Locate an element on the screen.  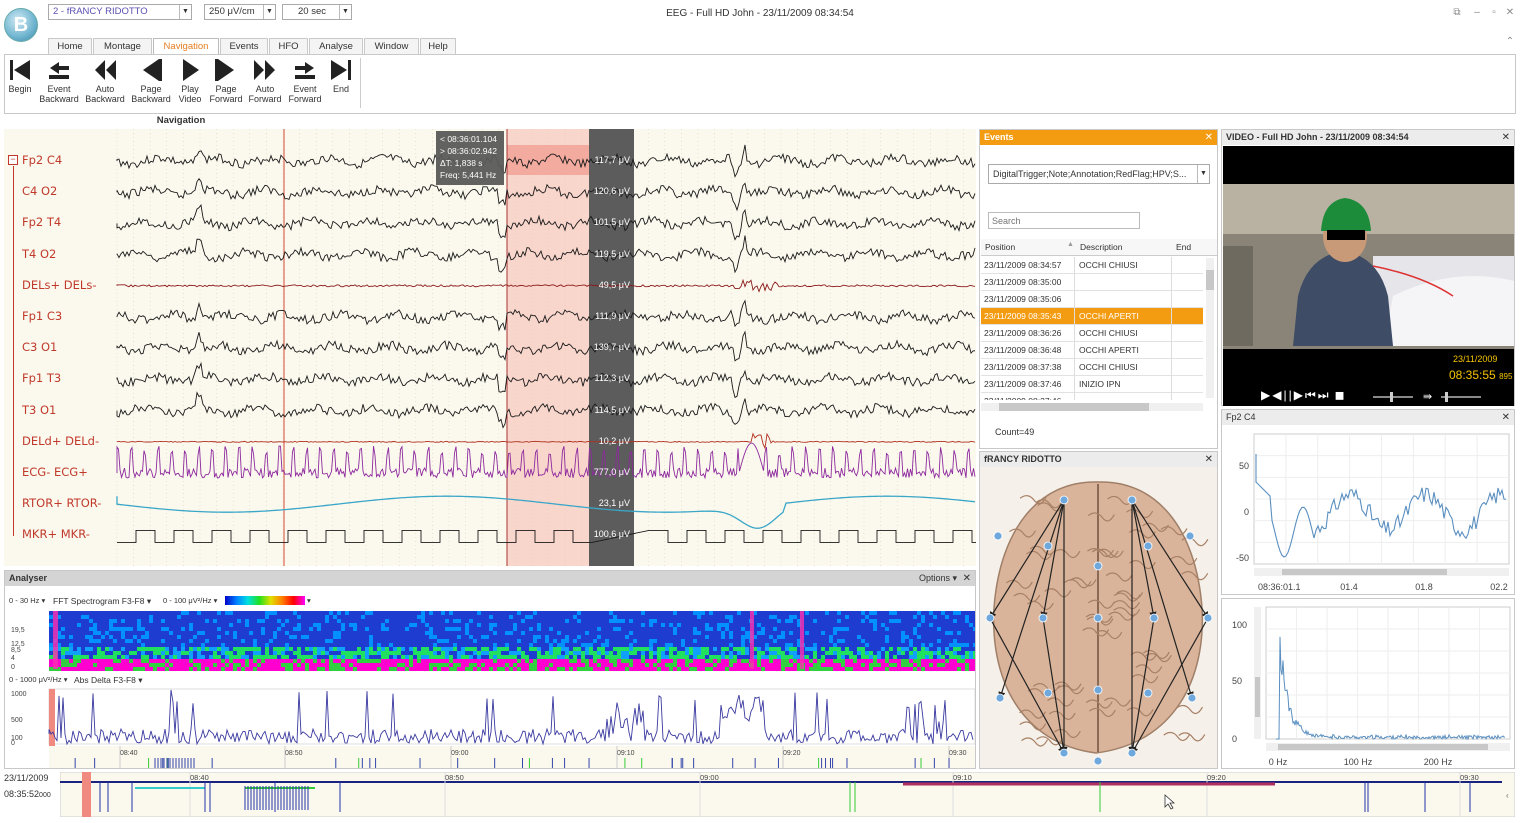
options-menu: Options ▾ is located at coordinates (938, 578).